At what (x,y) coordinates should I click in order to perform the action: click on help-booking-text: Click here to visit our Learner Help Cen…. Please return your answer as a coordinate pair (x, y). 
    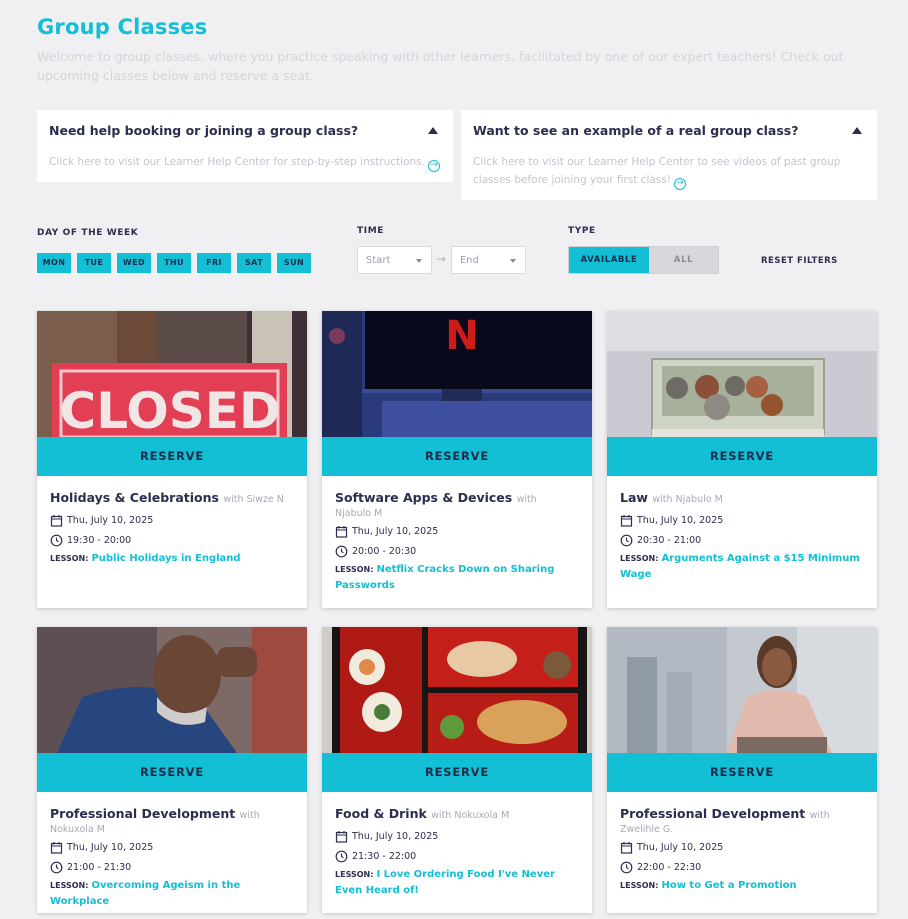
    Looking at the image, I should click on (237, 162).